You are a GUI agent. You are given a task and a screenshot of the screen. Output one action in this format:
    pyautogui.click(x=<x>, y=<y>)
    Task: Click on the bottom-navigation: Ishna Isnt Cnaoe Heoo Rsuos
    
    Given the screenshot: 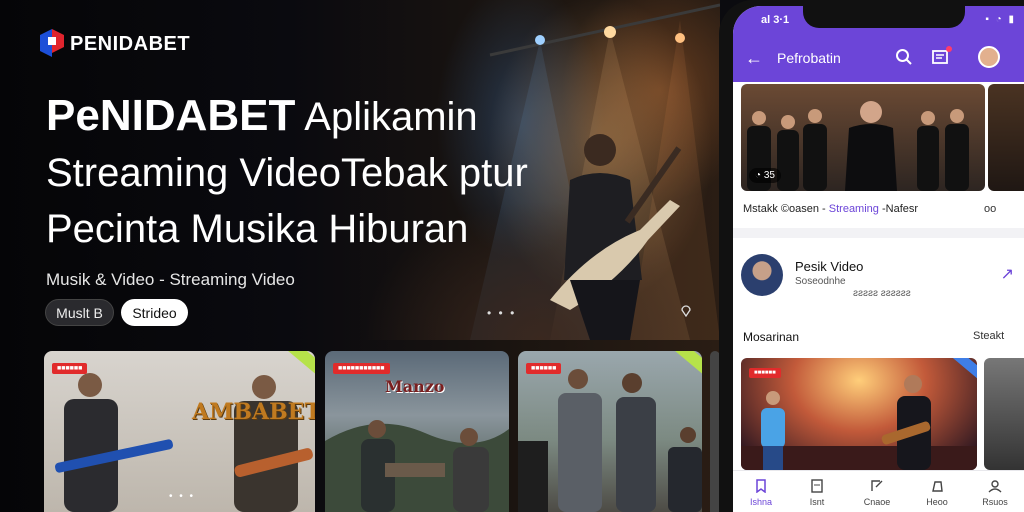 What is the action you would take?
    pyautogui.click(x=878, y=491)
    